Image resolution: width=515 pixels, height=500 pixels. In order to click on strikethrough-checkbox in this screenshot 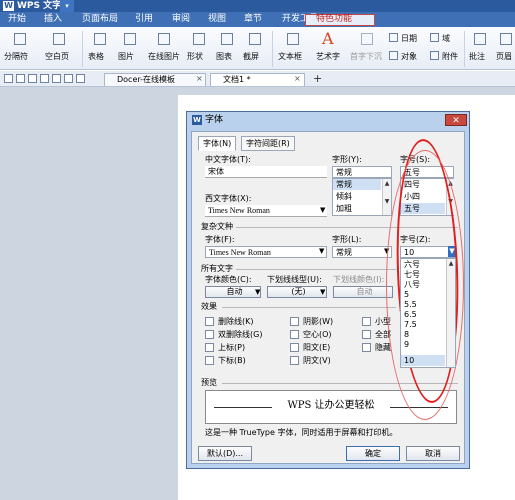, I will do `click(209, 321)`.